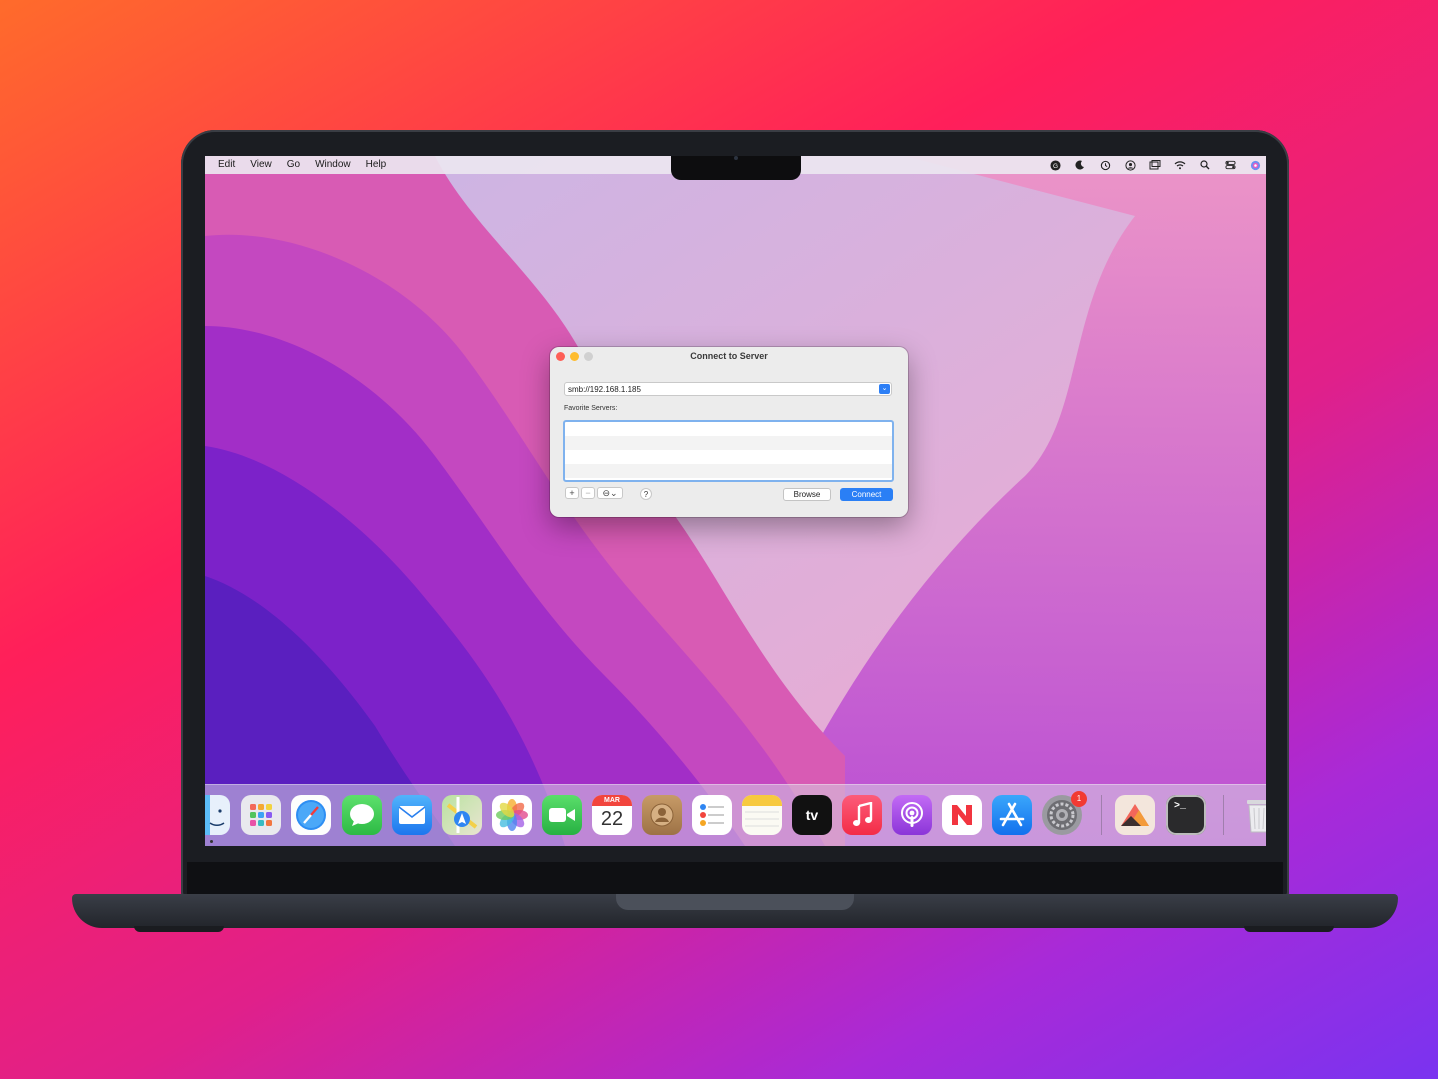 This screenshot has width=1438, height=1079. What do you see at coordinates (1105, 165) in the screenshot?
I see `time-machine-icon` at bounding box center [1105, 165].